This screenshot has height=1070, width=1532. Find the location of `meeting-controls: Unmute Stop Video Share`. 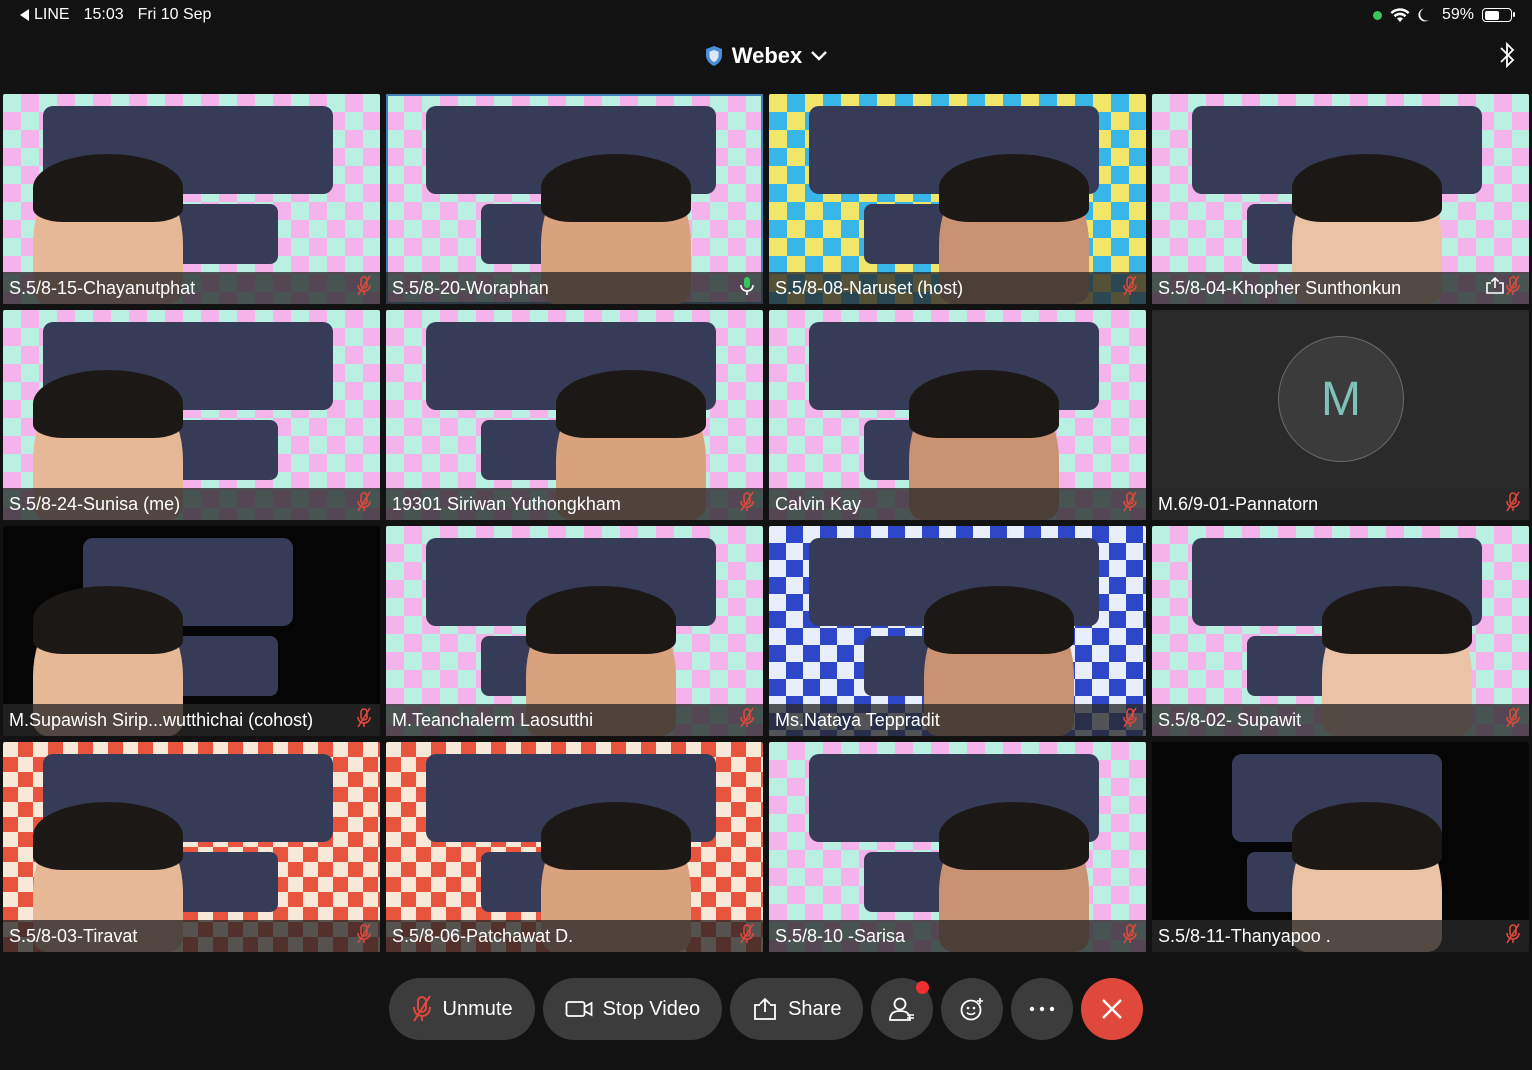

meeting-controls: Unmute Stop Video Share is located at coordinates (766, 1009).